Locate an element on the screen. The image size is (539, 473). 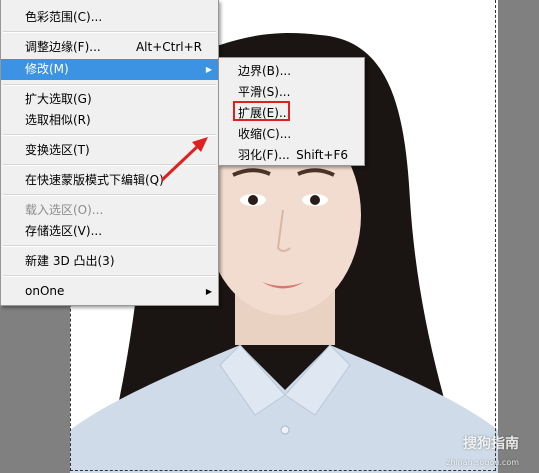
red-arrow-annotation is located at coordinates (184, 159).